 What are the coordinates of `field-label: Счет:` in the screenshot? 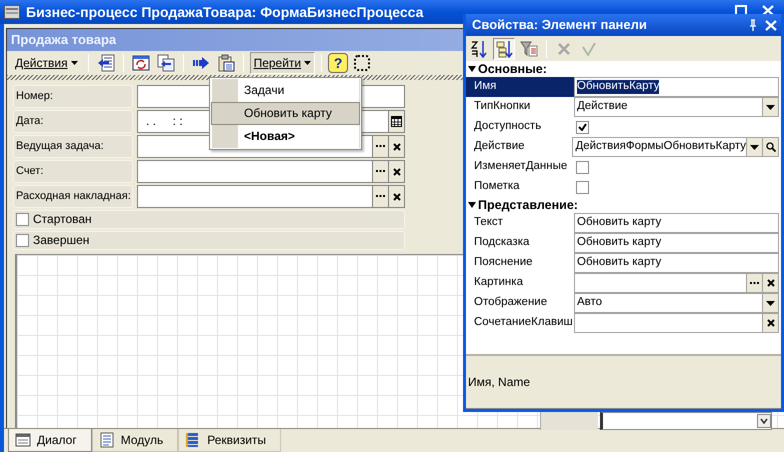 It's located at (73, 171).